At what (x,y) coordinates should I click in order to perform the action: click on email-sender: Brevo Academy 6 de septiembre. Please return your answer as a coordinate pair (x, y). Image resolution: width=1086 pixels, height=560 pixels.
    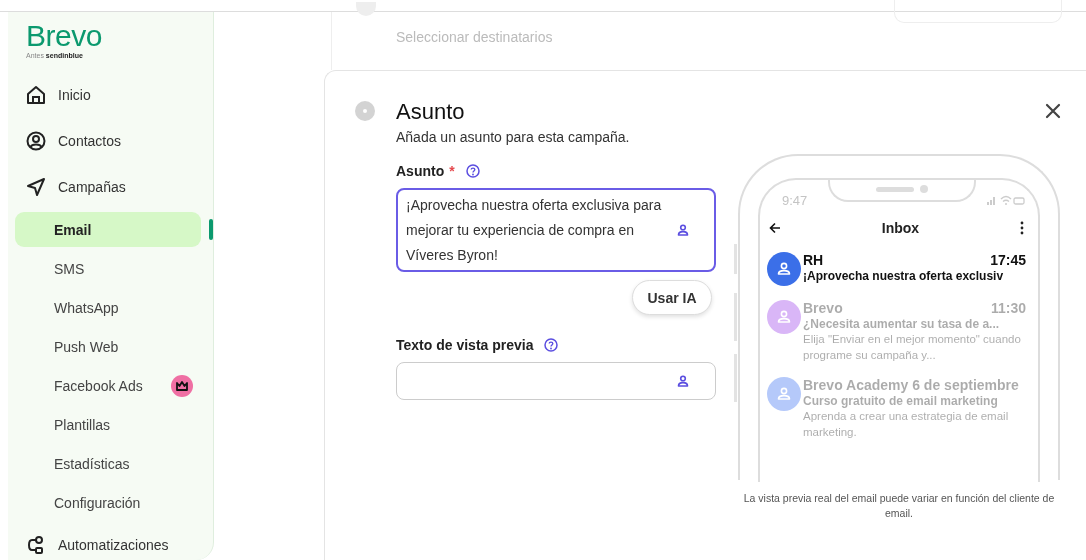
    Looking at the image, I should click on (911, 385).